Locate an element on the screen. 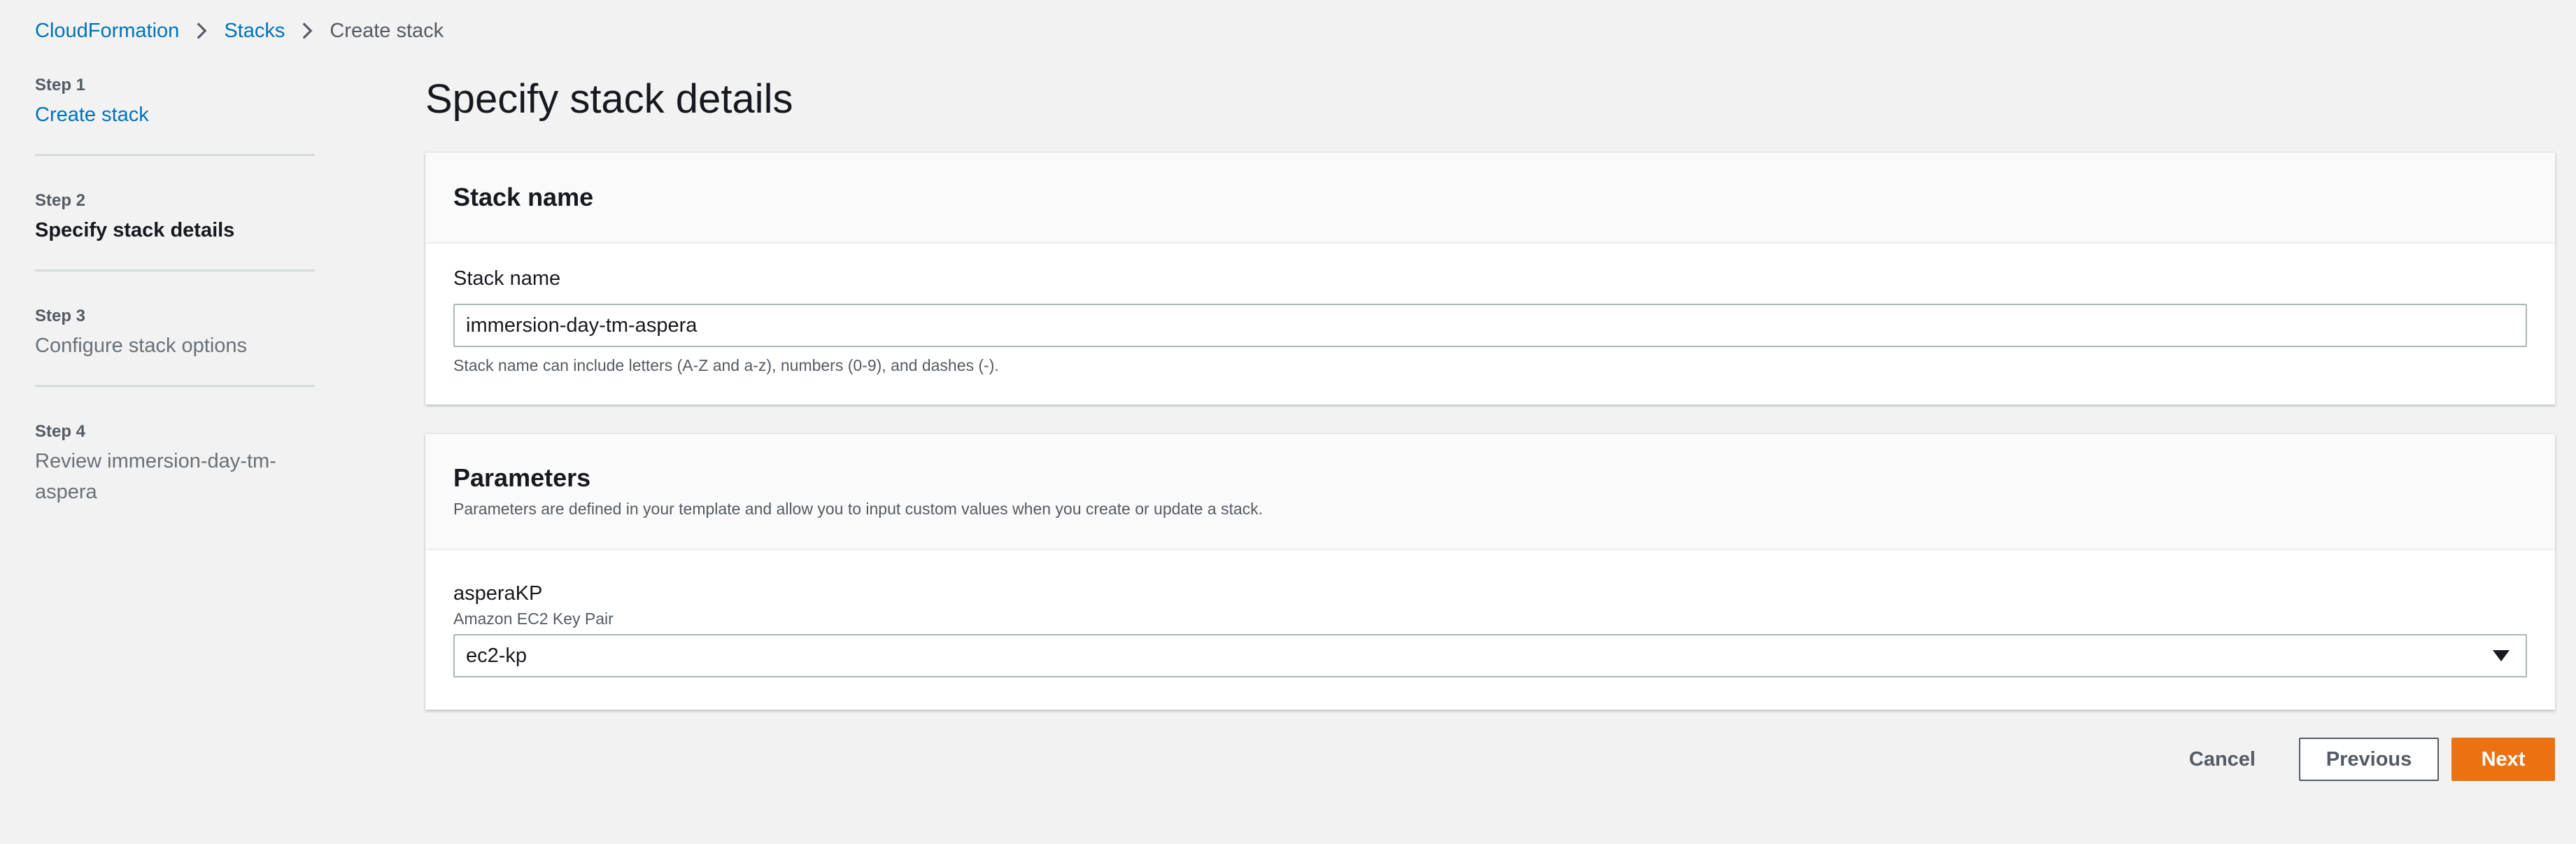  step-title-current: Specify stack details is located at coordinates (135, 230).